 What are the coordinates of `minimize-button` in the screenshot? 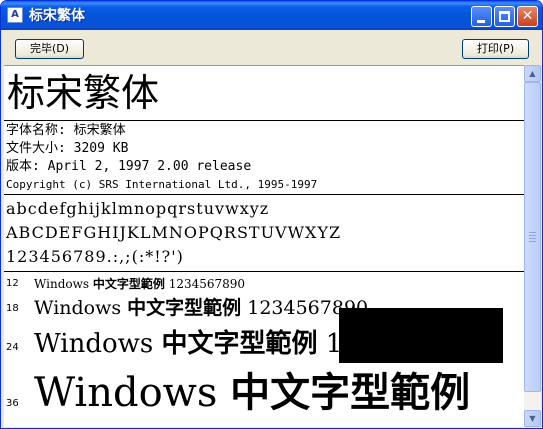 It's located at (481, 16).